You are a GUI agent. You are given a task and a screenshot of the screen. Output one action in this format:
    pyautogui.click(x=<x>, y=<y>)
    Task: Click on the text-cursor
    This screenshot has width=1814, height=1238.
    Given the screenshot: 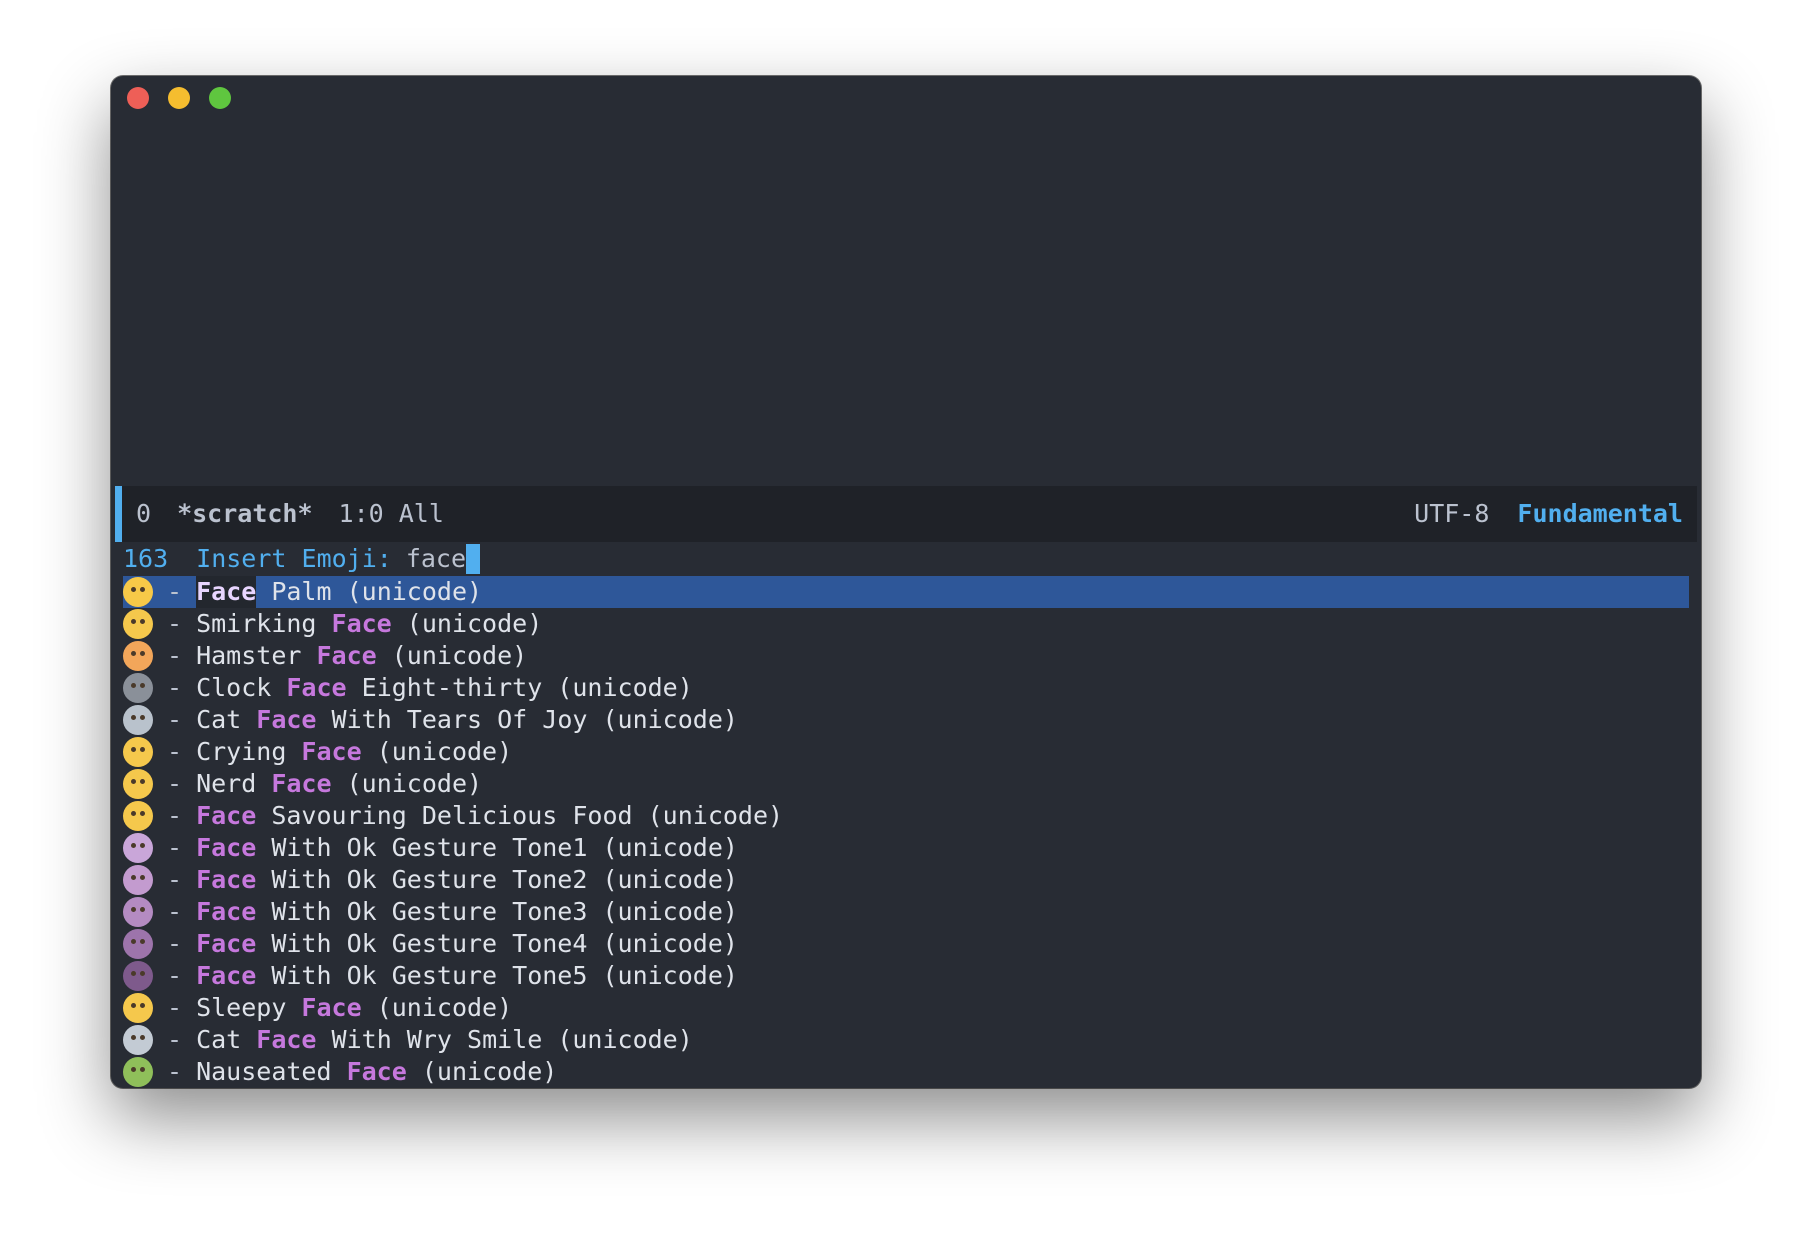 What is the action you would take?
    pyautogui.click(x=473, y=559)
    